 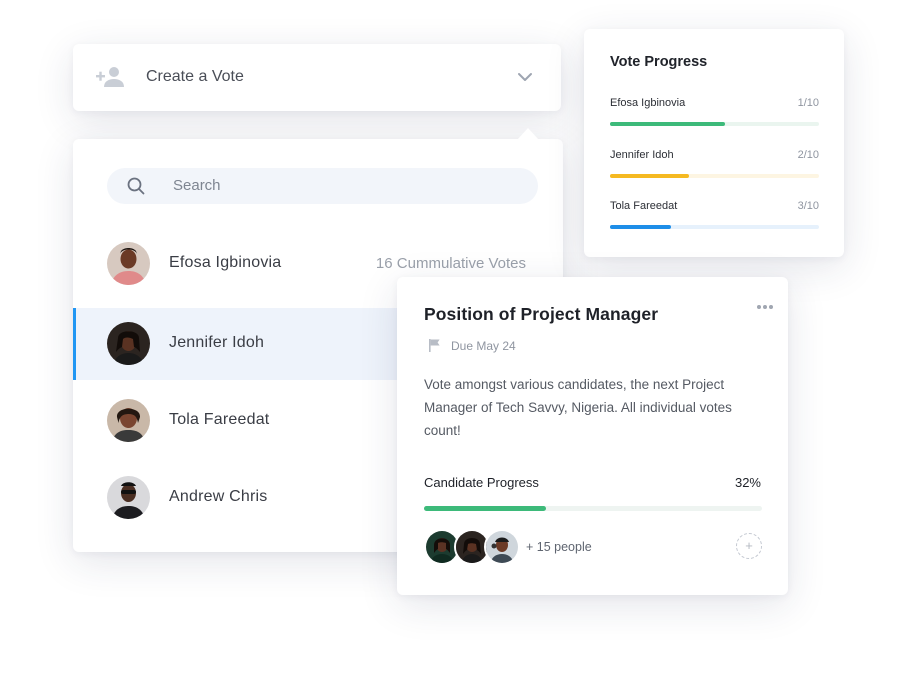 I want to click on candidate-progress-label: Candidate Progress, so click(x=481, y=482).